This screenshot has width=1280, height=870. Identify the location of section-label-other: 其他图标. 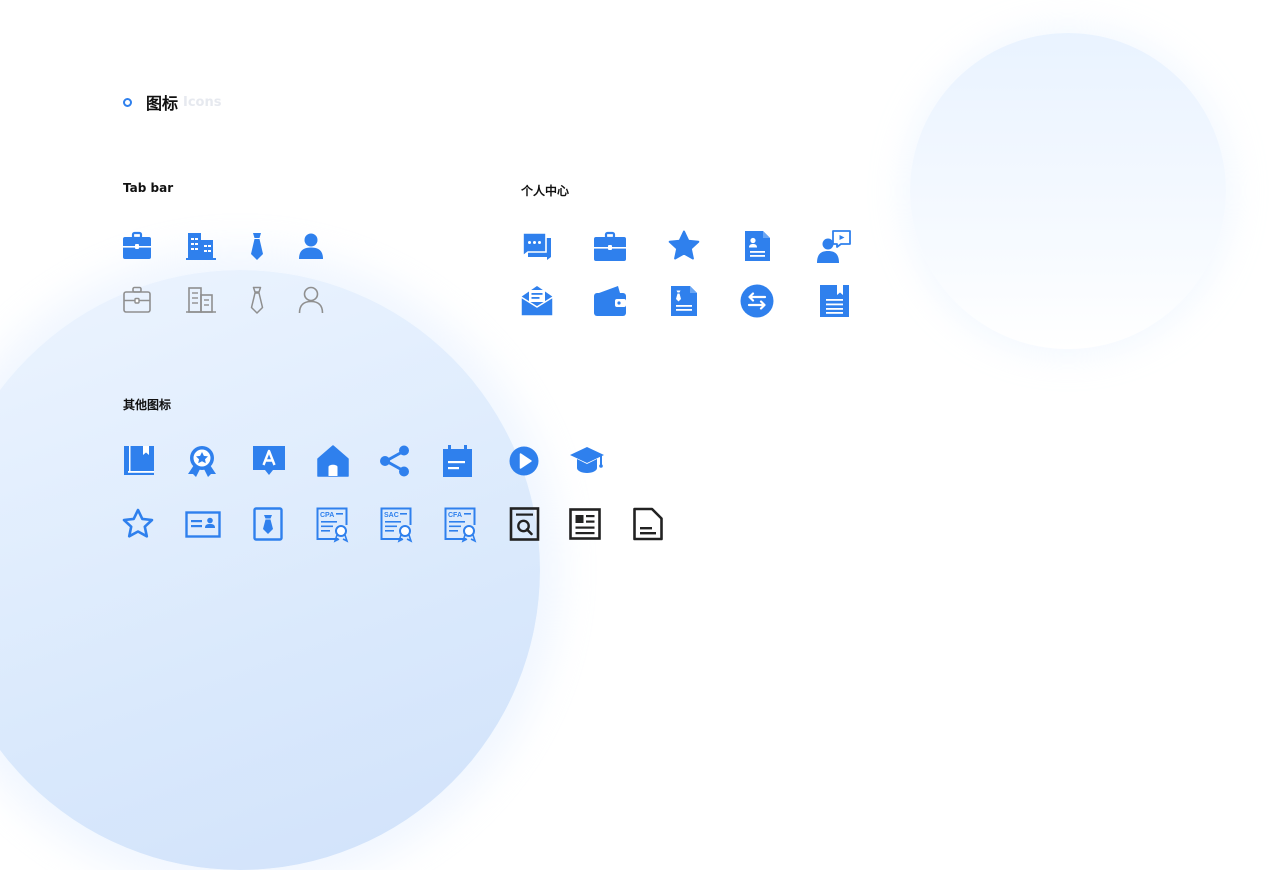
(147, 405).